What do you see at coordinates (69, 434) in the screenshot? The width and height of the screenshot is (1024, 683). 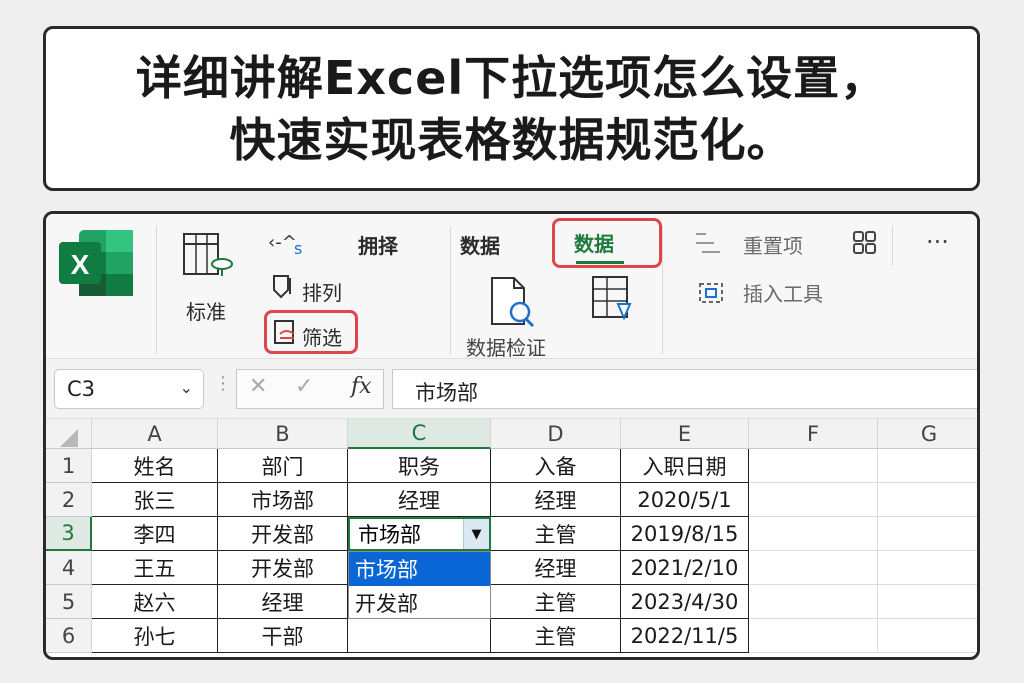 I see `select-all-corner` at bounding box center [69, 434].